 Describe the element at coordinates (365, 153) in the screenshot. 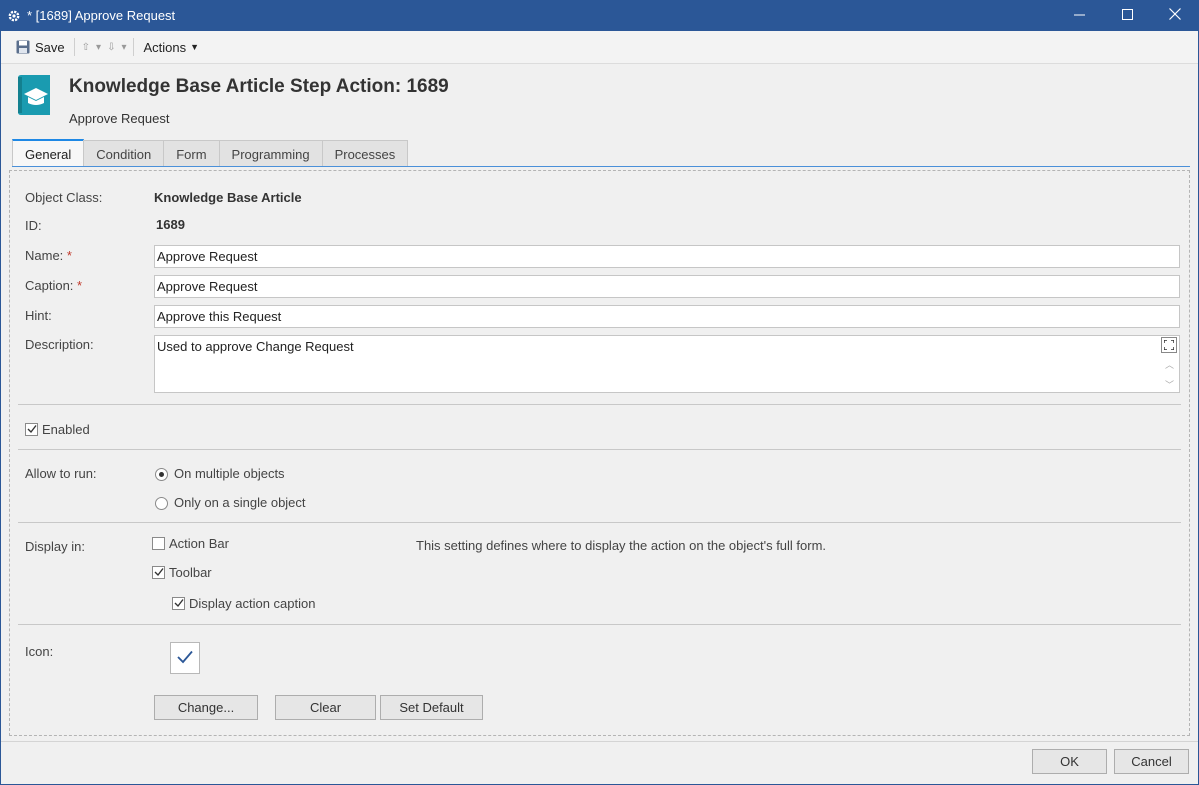

I see `tab-processes: Processes` at that location.